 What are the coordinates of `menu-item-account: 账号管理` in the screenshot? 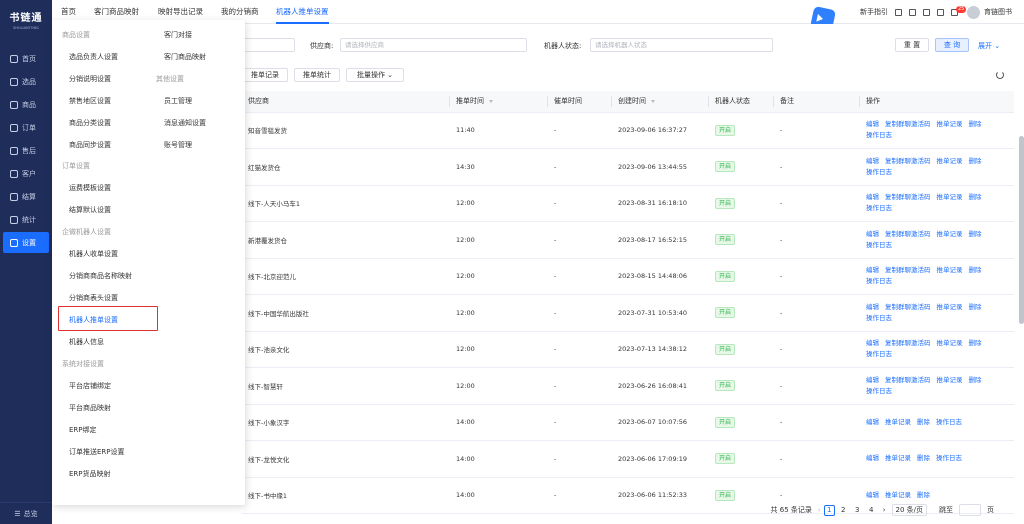 It's located at (178, 145).